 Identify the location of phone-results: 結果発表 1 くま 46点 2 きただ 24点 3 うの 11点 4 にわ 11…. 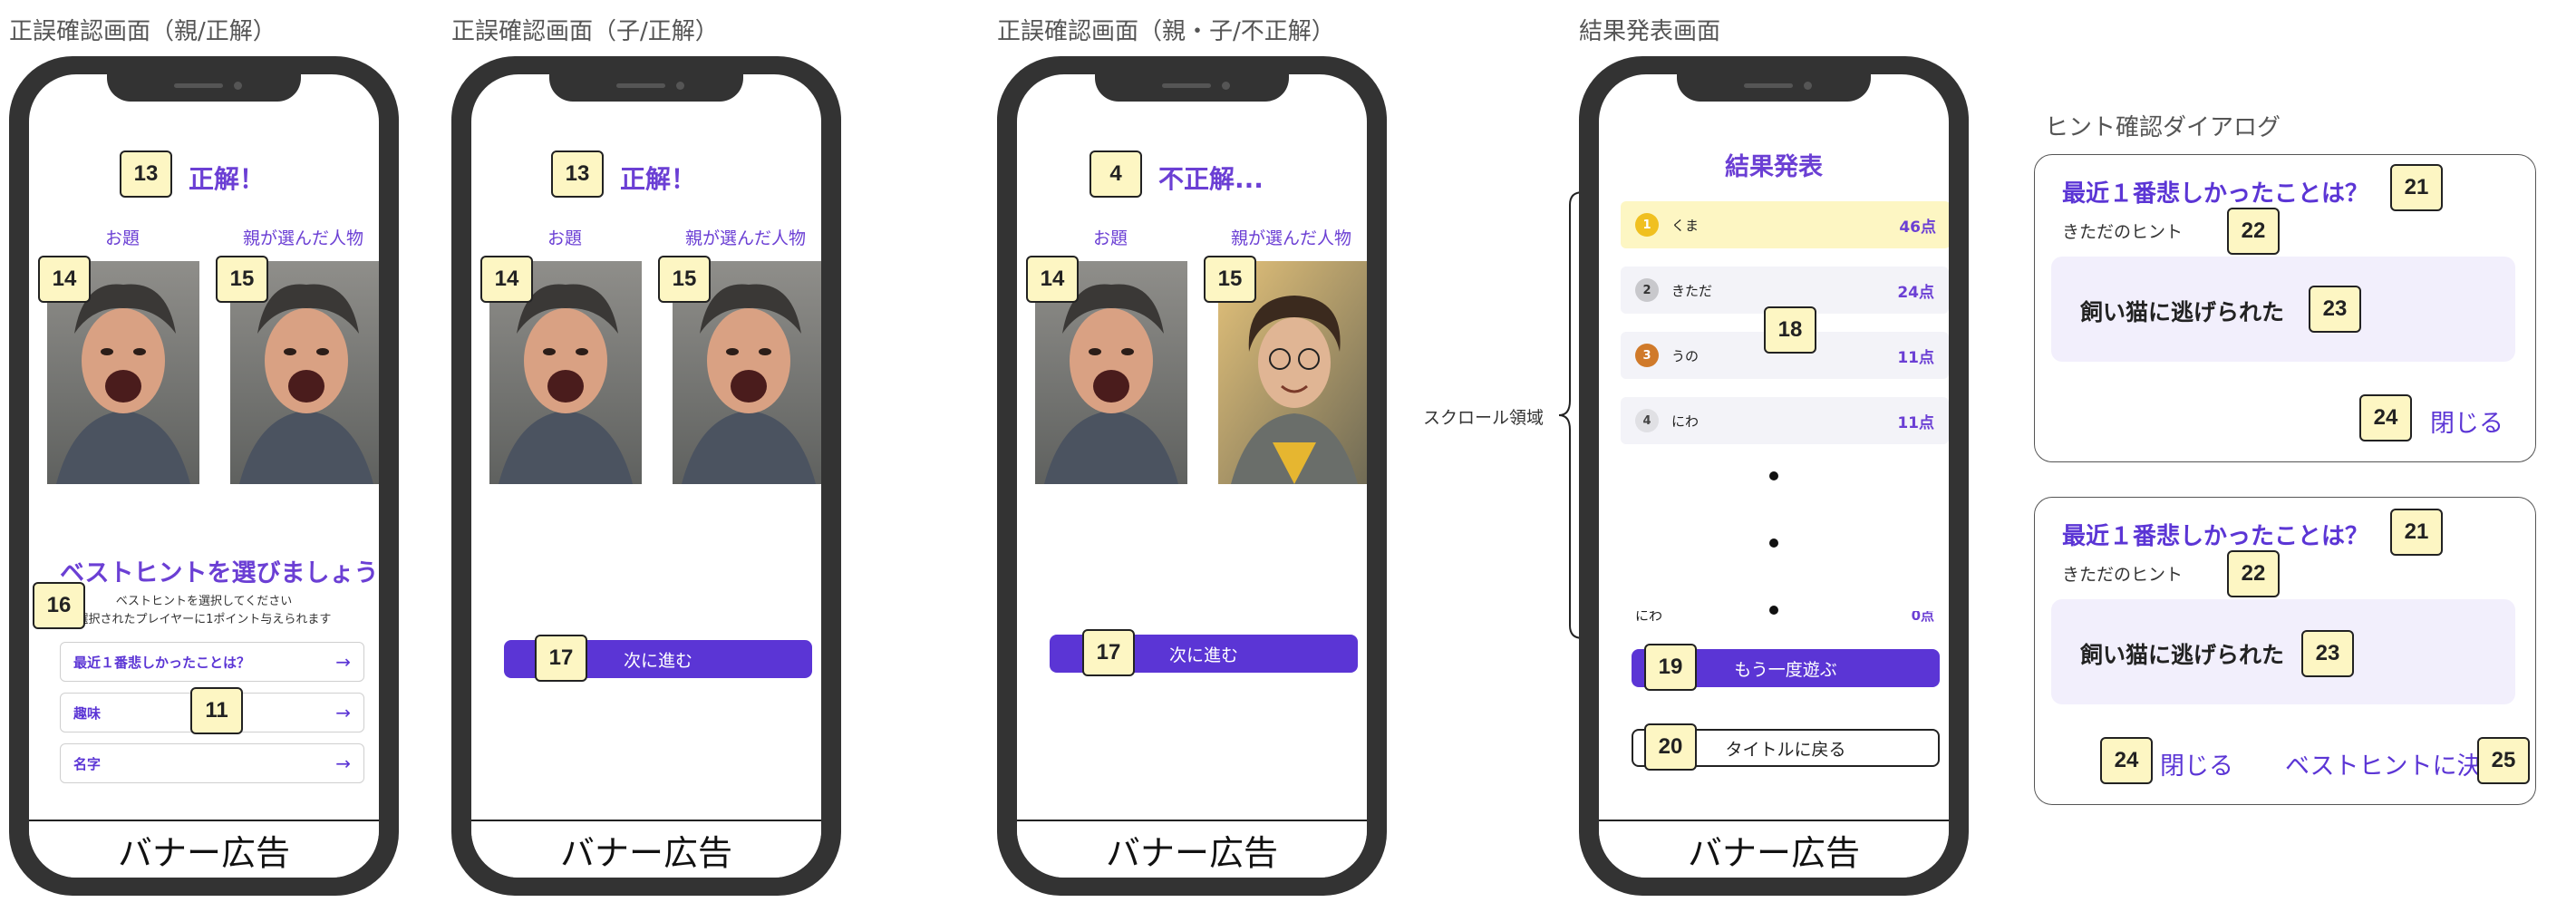
(1774, 476).